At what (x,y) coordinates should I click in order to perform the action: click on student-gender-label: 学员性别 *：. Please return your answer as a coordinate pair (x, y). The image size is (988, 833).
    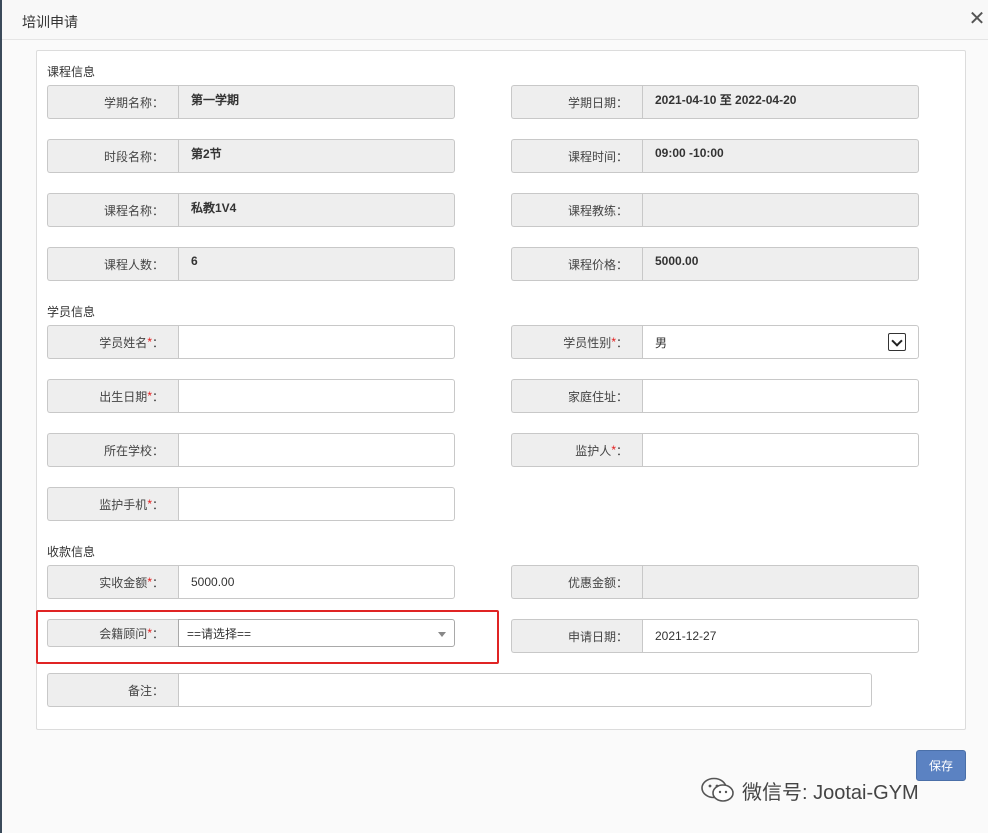
    Looking at the image, I should click on (576, 342).